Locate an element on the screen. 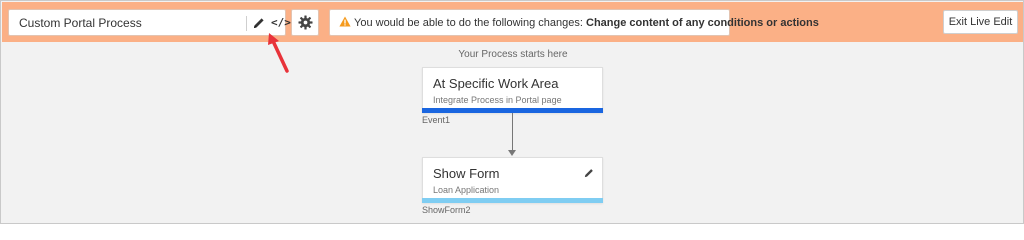 This screenshot has width=1024, height=240. show-form-node: Show Form Loan Application is located at coordinates (512, 180).